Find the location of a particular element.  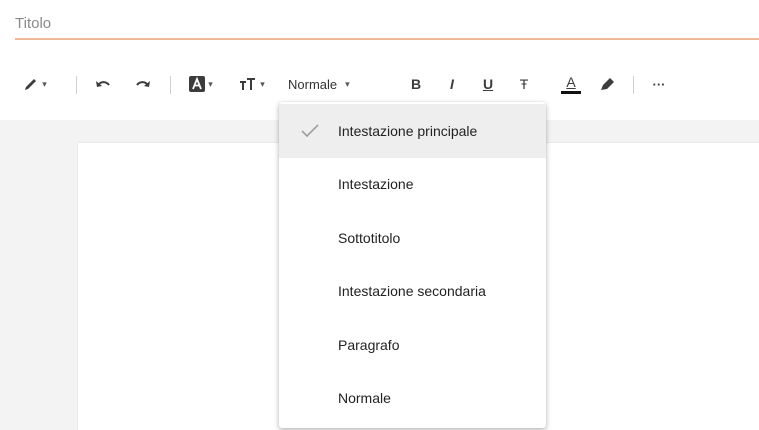

style-option-label: Intestazione secondaria is located at coordinates (412, 291).